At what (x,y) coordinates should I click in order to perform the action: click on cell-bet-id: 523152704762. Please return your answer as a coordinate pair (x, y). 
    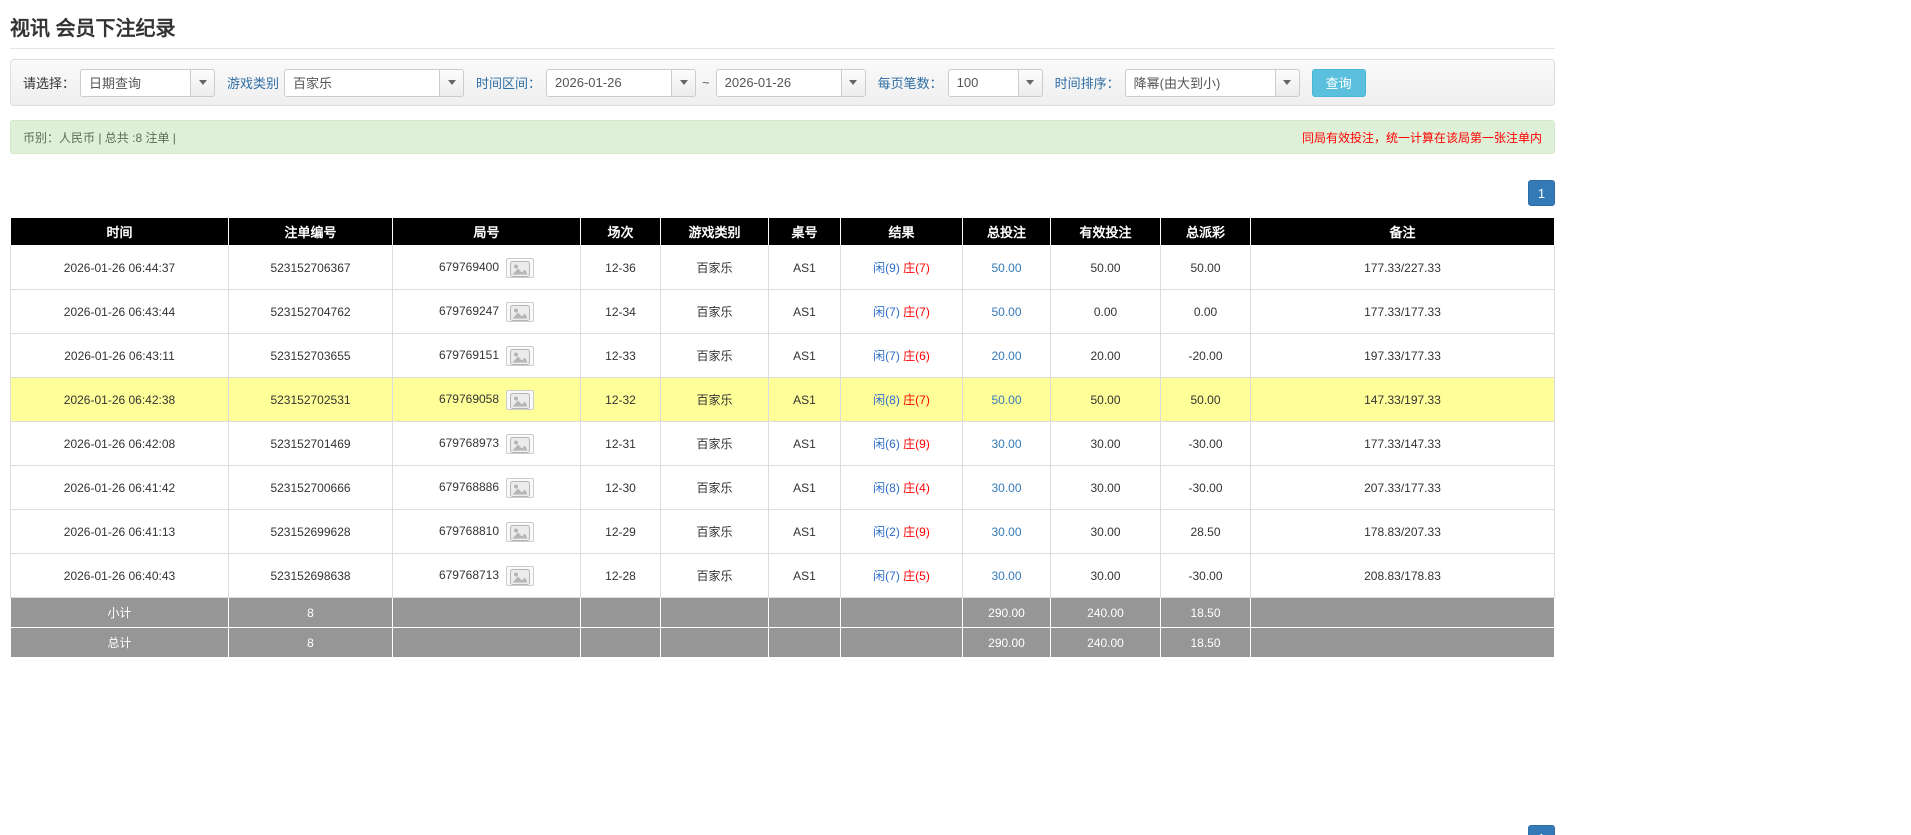
    Looking at the image, I should click on (310, 311).